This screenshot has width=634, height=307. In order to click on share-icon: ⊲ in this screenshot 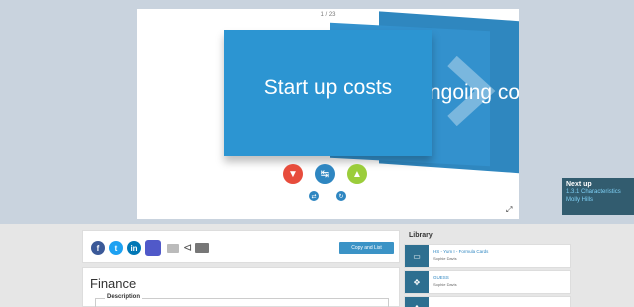, I will do `click(187, 247)`.